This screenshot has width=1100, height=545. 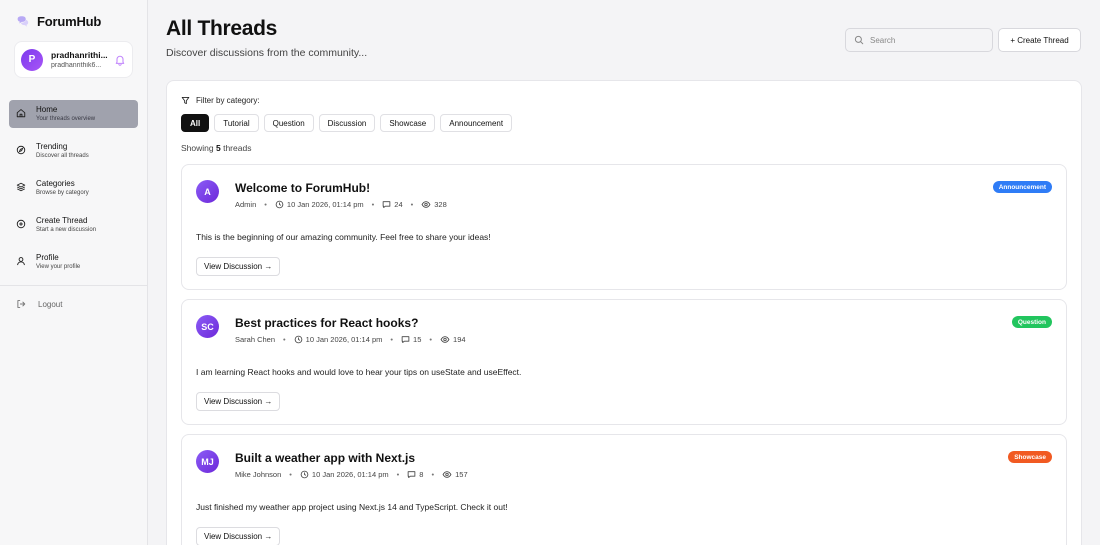 I want to click on chip-discussion: Discussion, so click(x=347, y=123).